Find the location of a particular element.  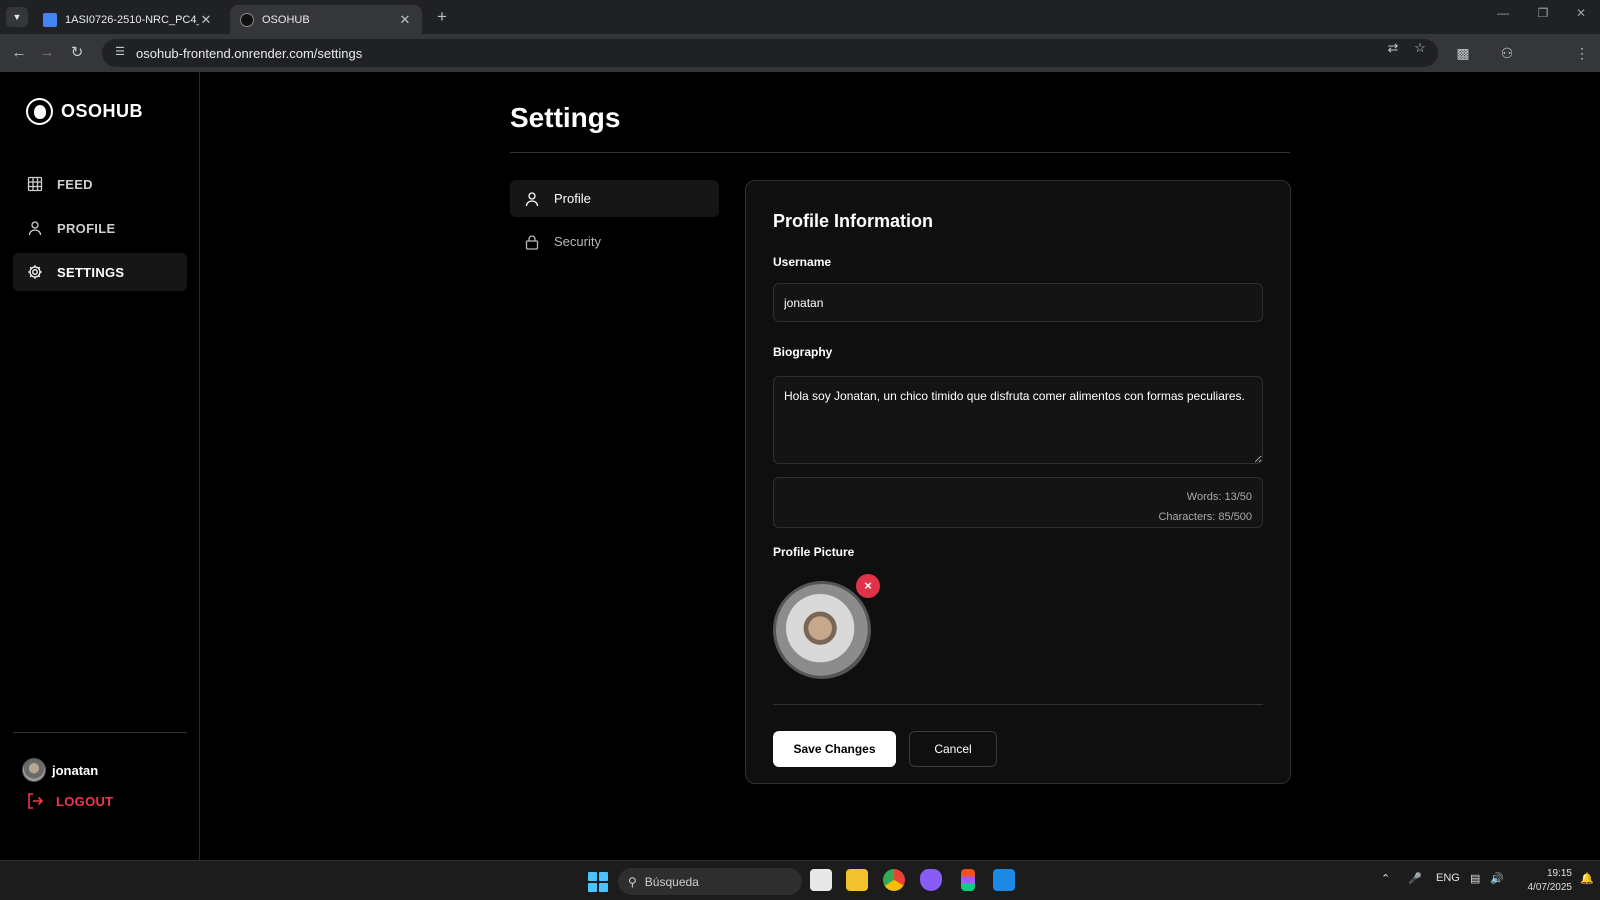

sidebar-item-label: FEED is located at coordinates (75, 184).